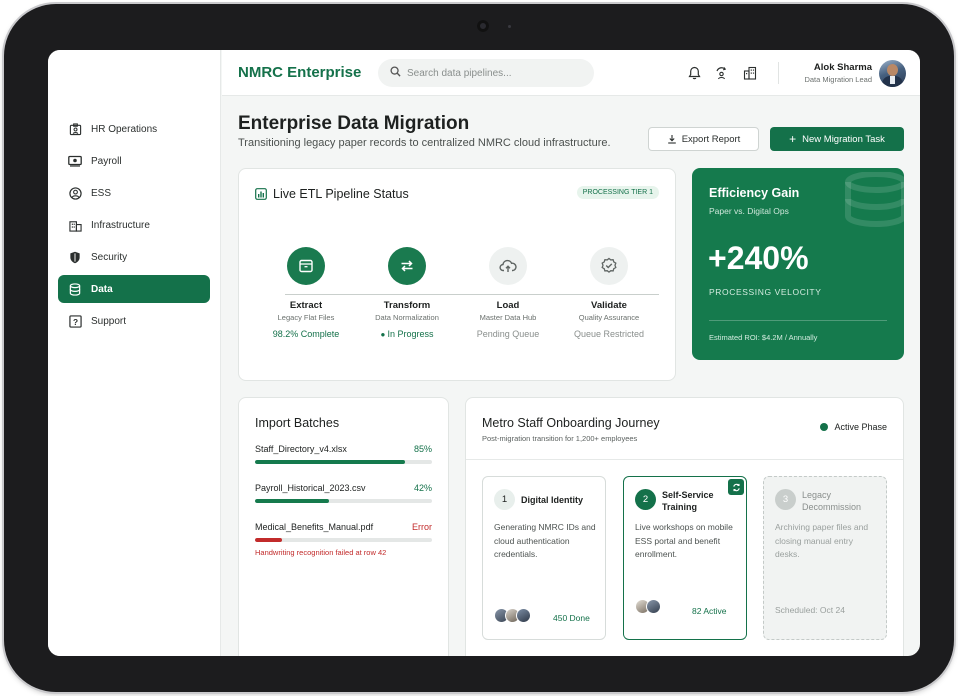 The width and height of the screenshot is (958, 696). Describe the element at coordinates (785, 499) in the screenshot. I see `step-number: 3` at that location.